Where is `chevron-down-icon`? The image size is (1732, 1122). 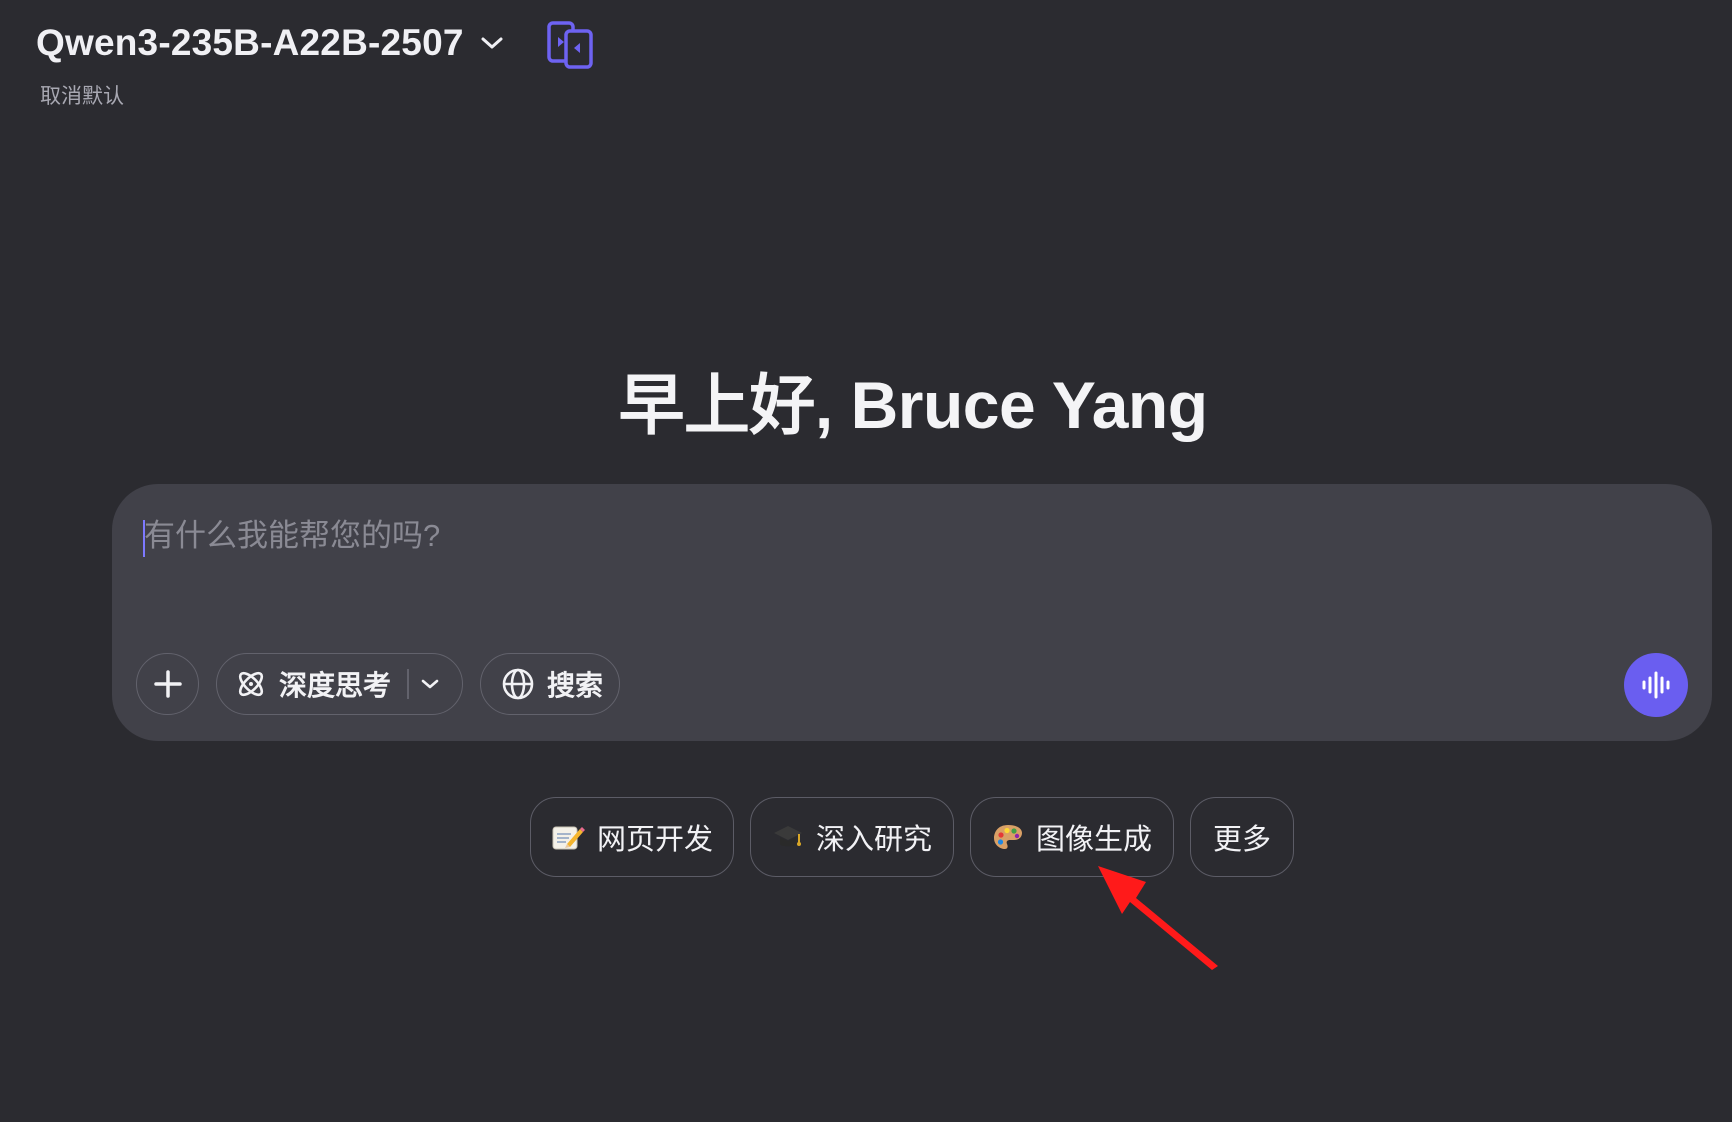
chevron-down-icon is located at coordinates (492, 43).